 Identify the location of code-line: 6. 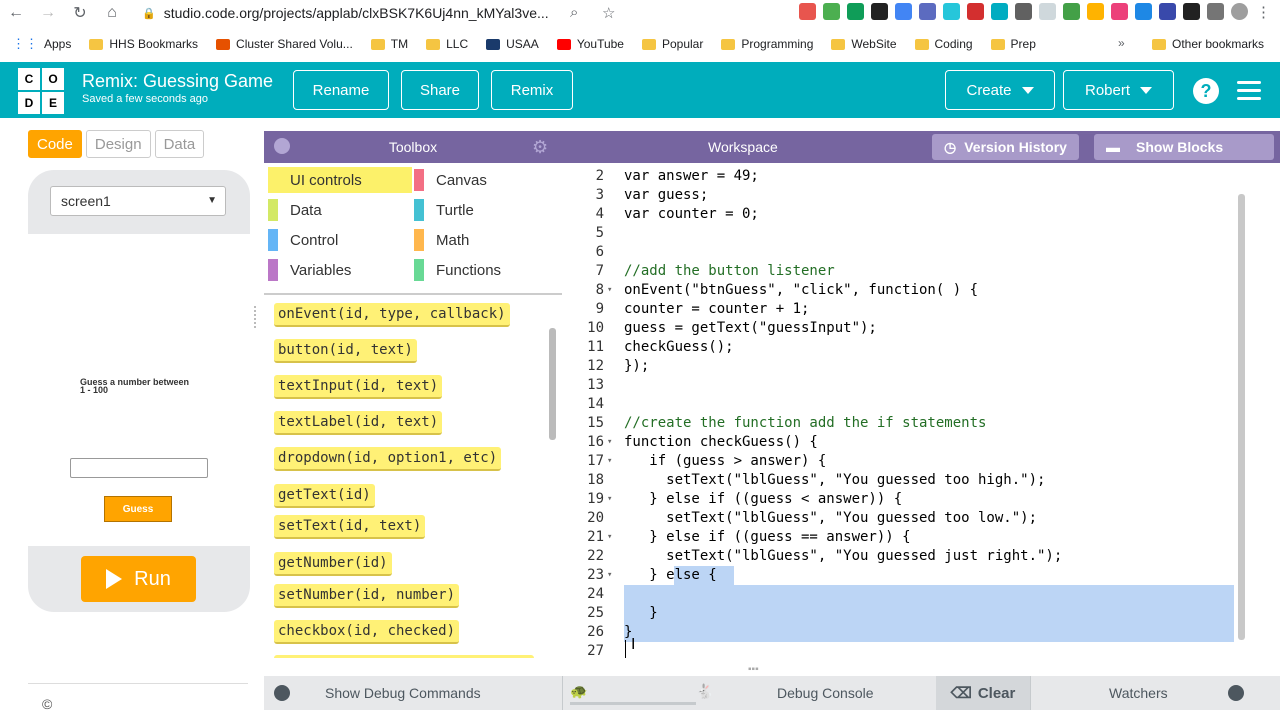
(921, 252).